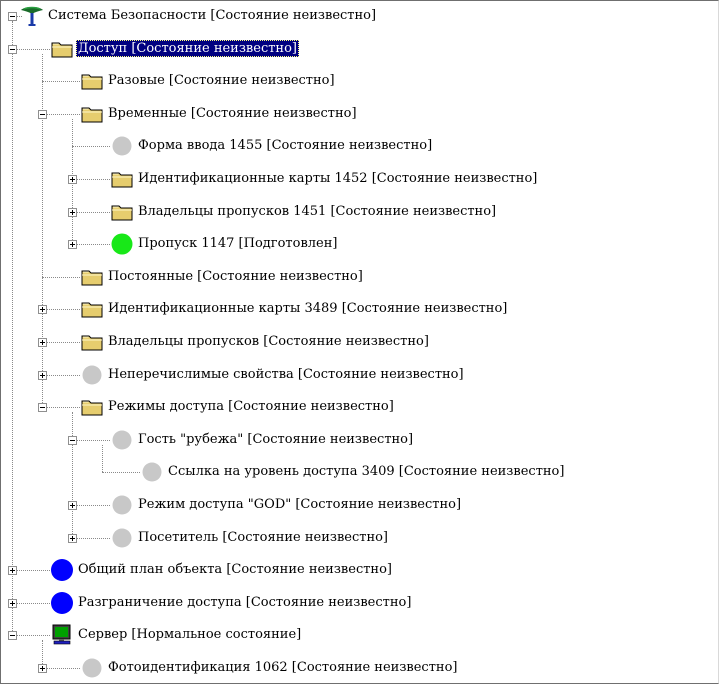 Image resolution: width=719 pixels, height=684 pixels. Describe the element at coordinates (275, 439) in the screenshot. I see `tree-item-label-13: Гость "рубежа" [Состояние неизвестно]` at that location.